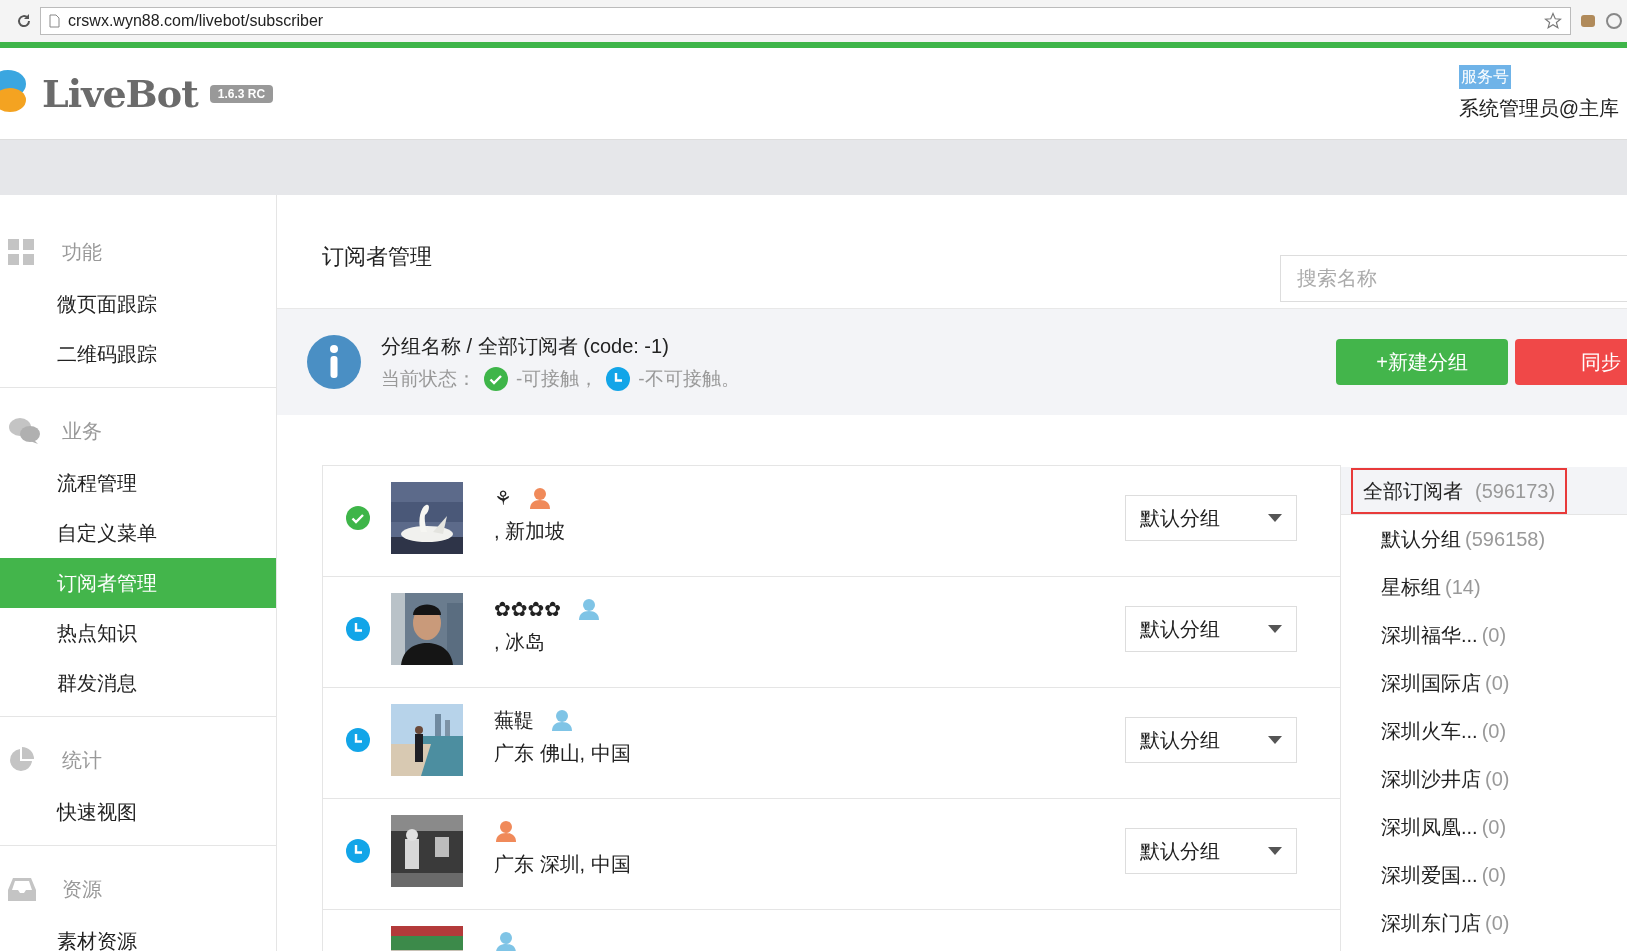 This screenshot has width=1627, height=951. I want to click on sidebar-item: 二维码跟踪, so click(138, 354).